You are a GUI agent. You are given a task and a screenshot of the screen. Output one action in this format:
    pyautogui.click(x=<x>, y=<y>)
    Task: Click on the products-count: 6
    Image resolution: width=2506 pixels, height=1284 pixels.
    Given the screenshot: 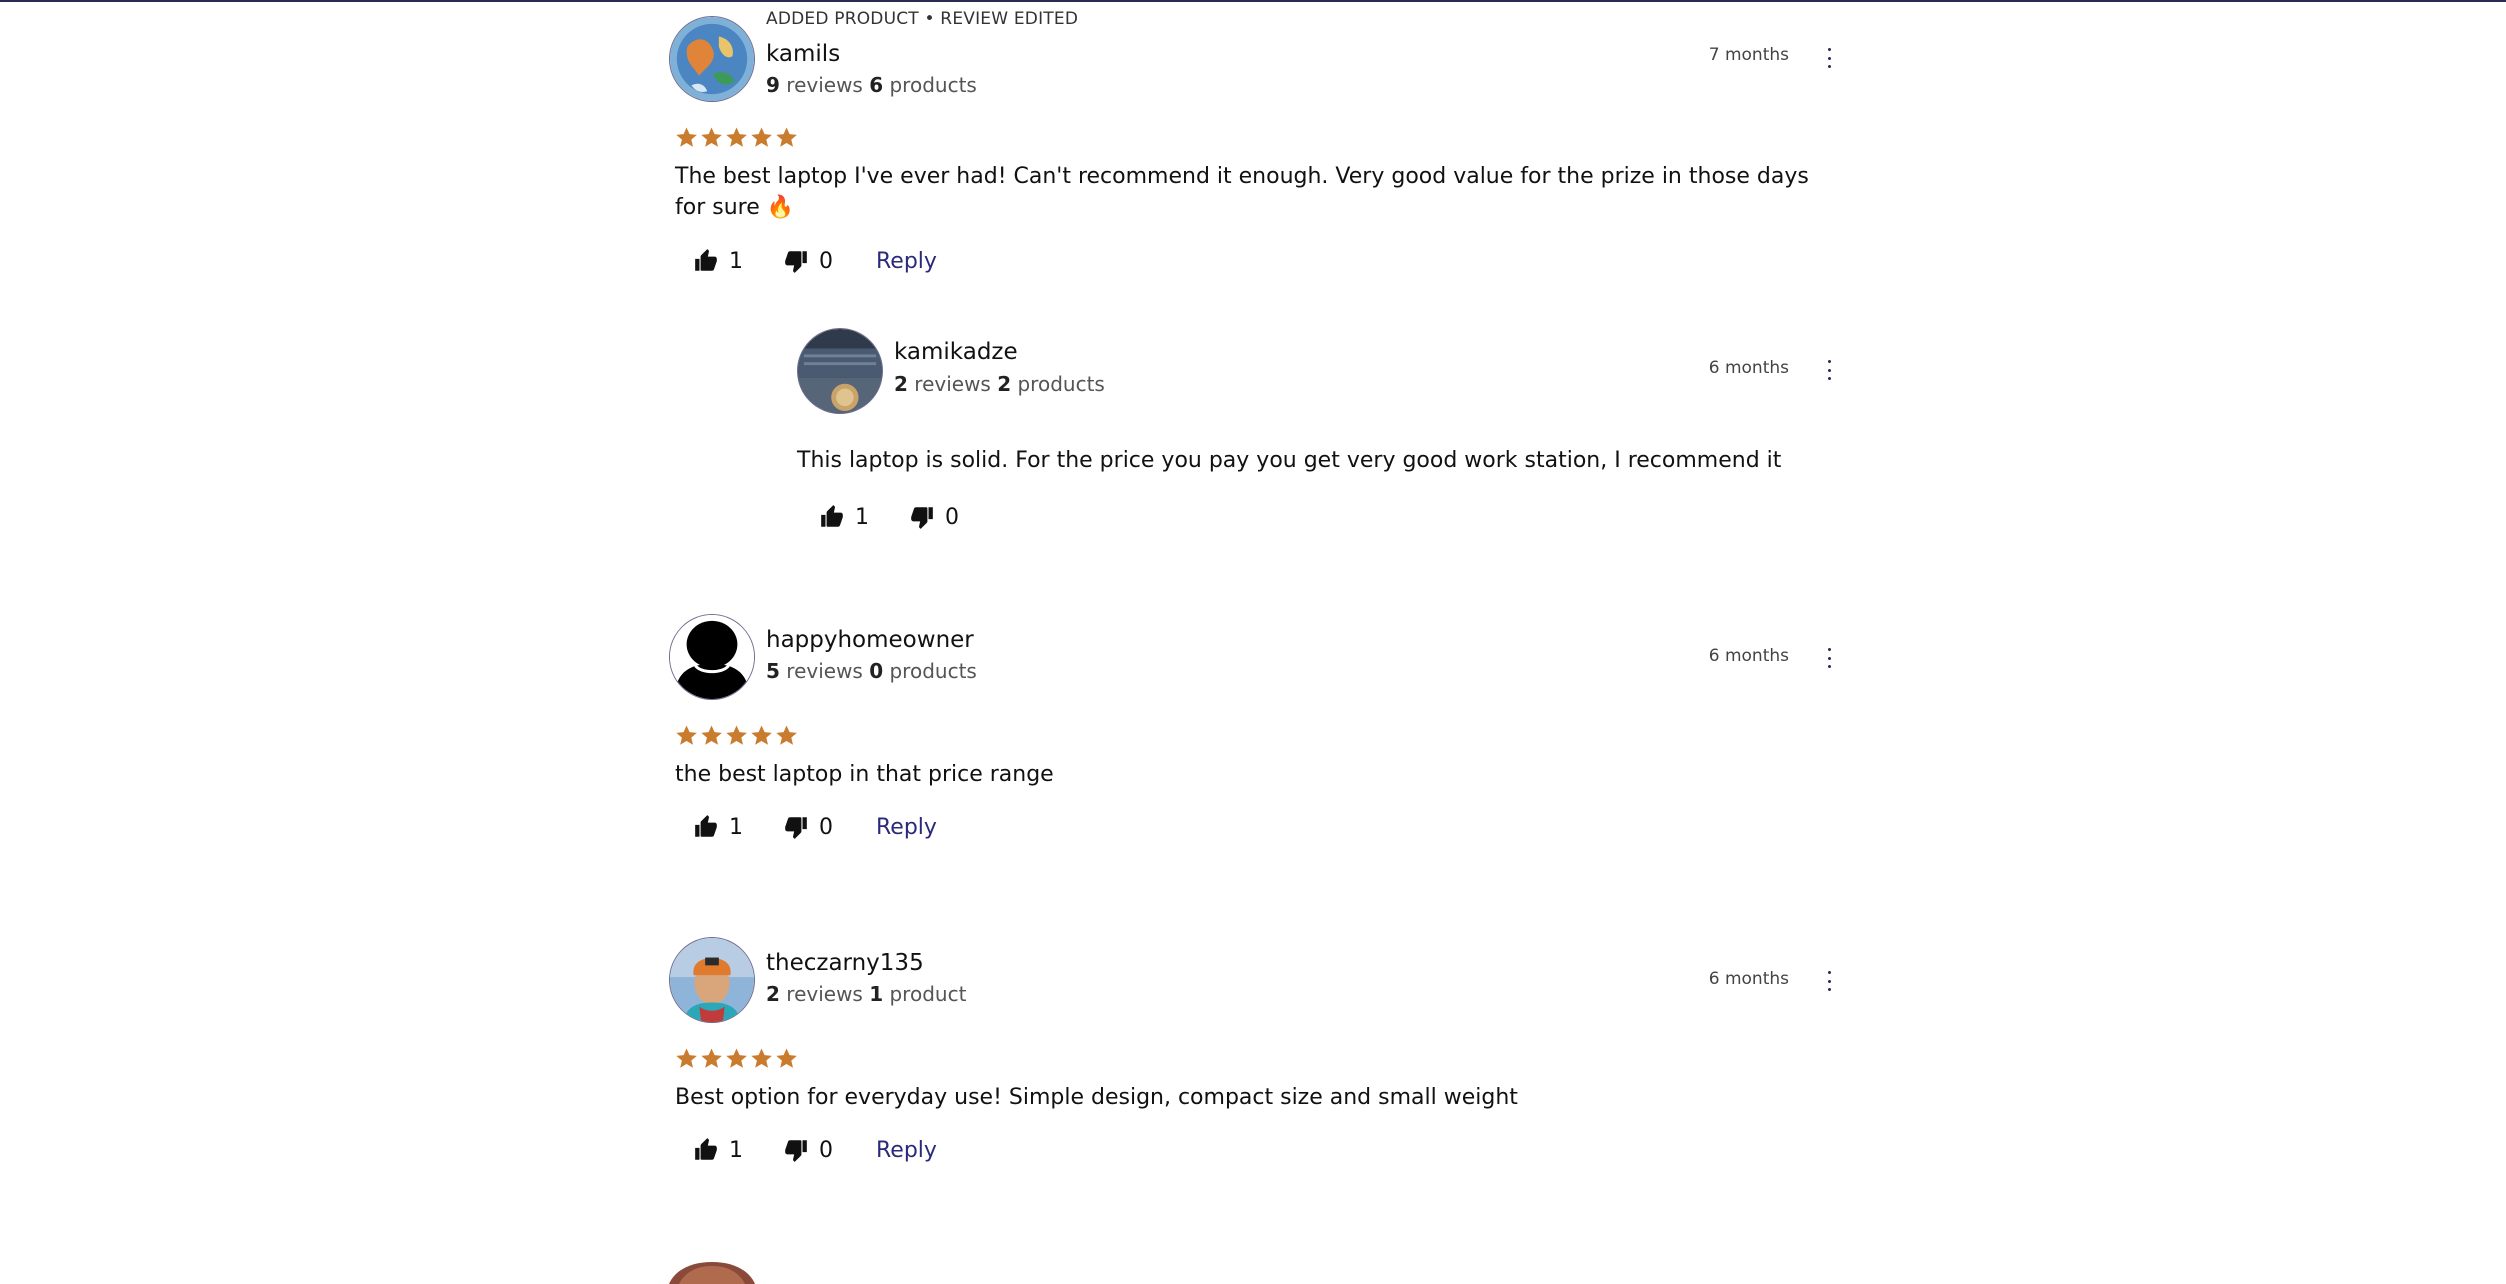 What is the action you would take?
    pyautogui.click(x=876, y=85)
    